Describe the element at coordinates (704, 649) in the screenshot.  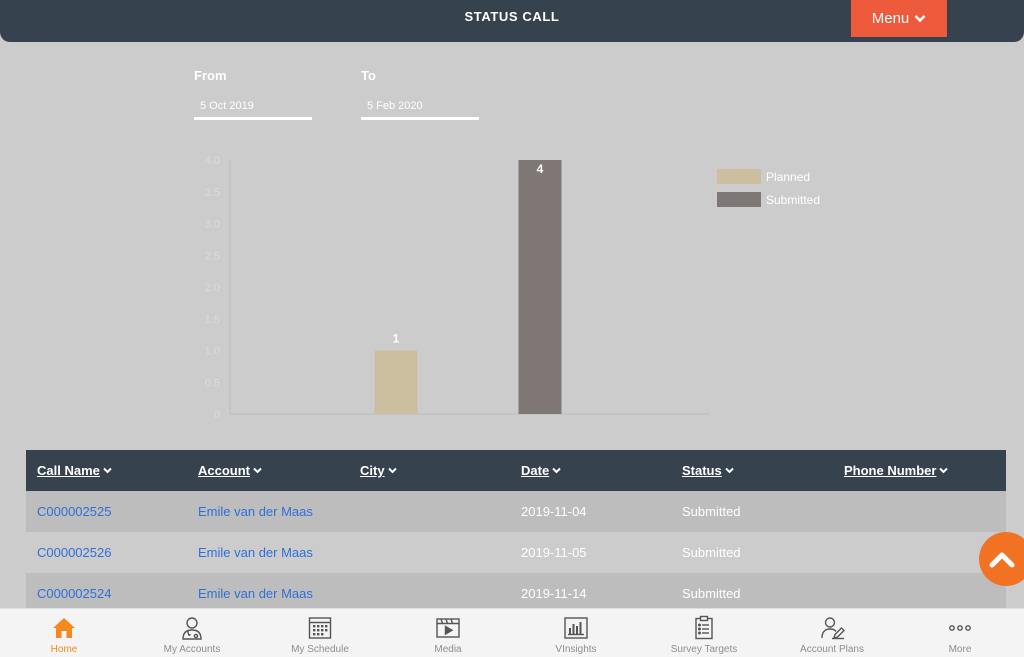
I see `tab-label: Survey Targets` at that location.